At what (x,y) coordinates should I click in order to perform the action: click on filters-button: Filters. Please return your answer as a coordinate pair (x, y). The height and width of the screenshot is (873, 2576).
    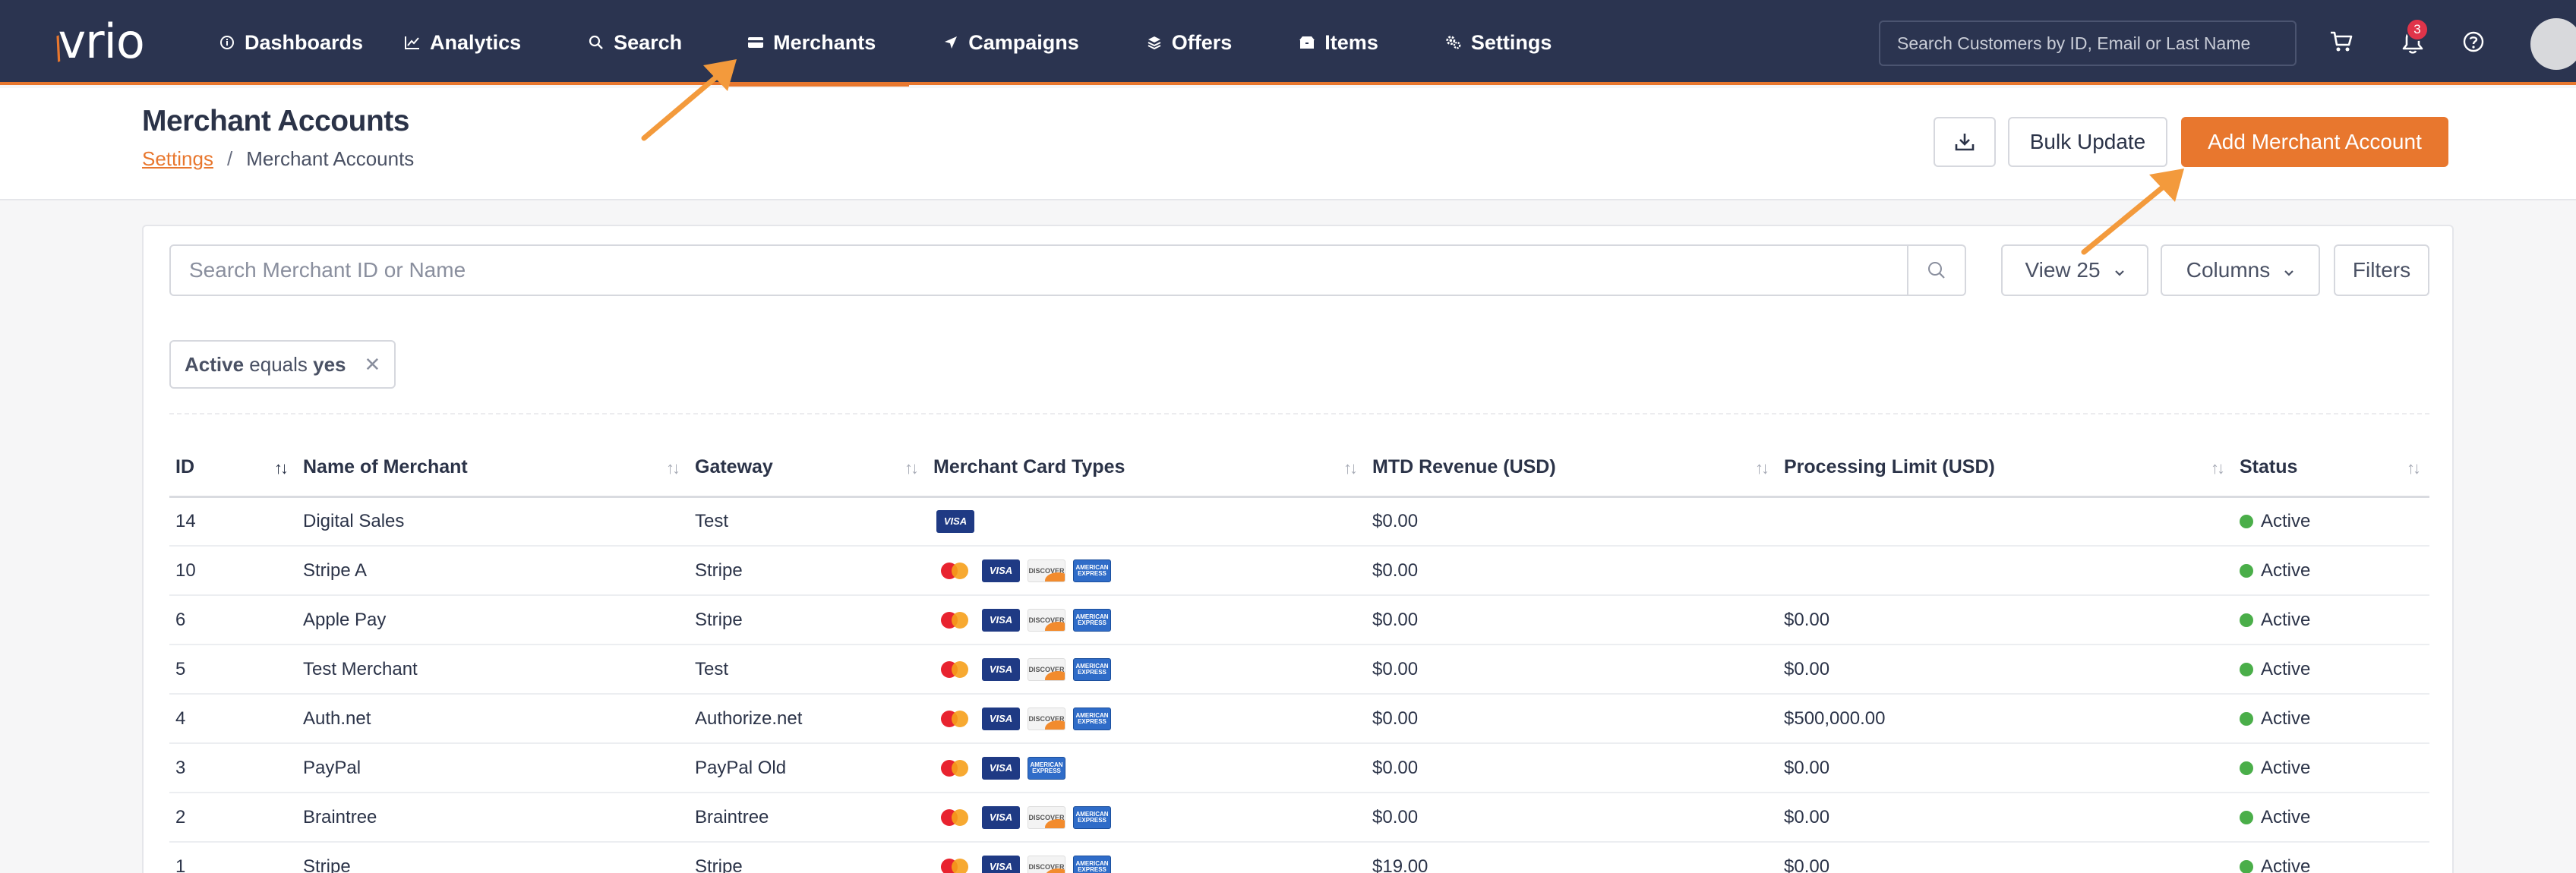
    Looking at the image, I should click on (2381, 270).